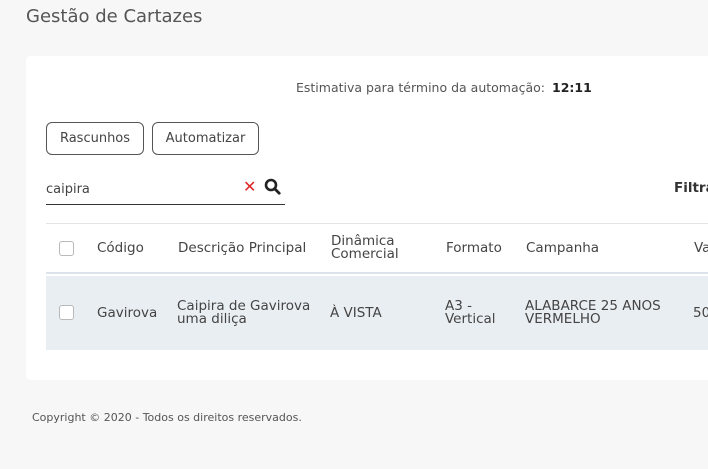 The width and height of the screenshot is (708, 469). I want to click on clear-icon: ✕, so click(251, 187).